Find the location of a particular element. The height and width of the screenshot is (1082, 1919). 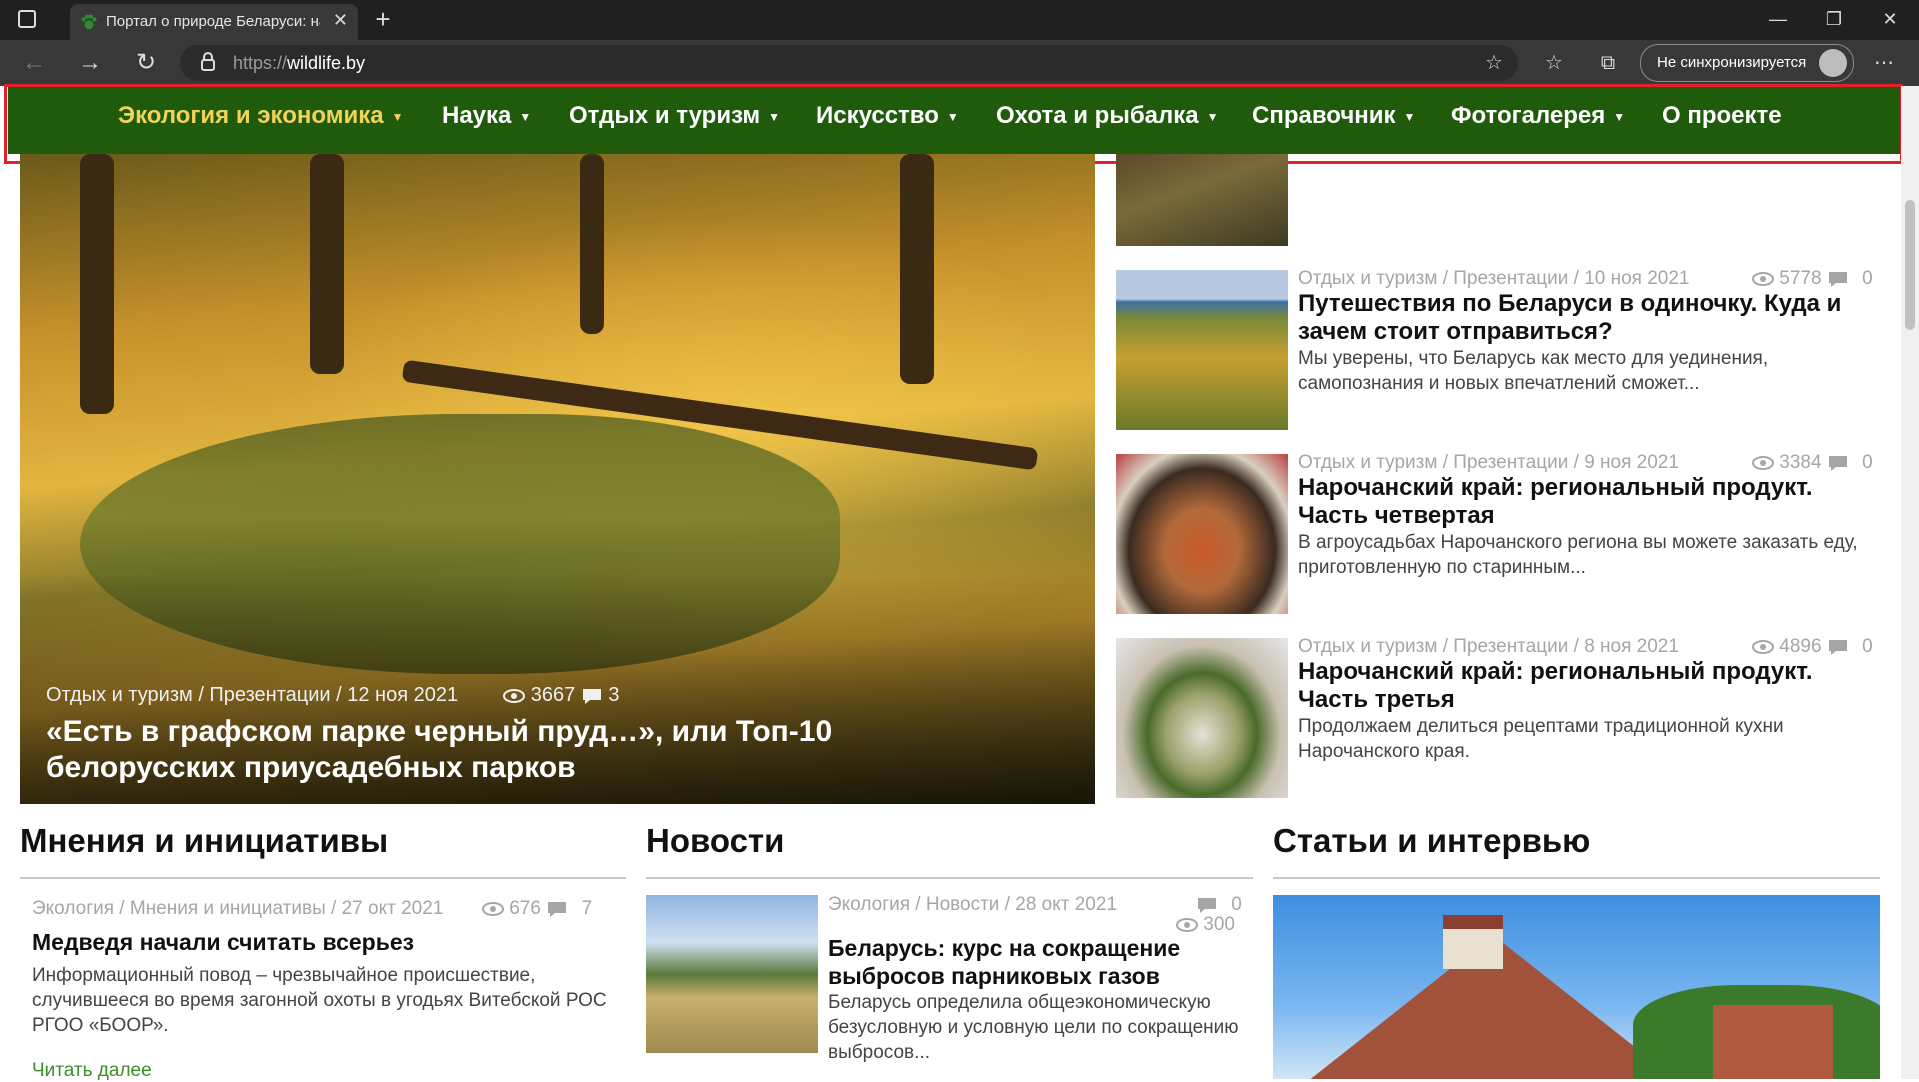

address-url: https://wildlife.by is located at coordinates (299, 63).